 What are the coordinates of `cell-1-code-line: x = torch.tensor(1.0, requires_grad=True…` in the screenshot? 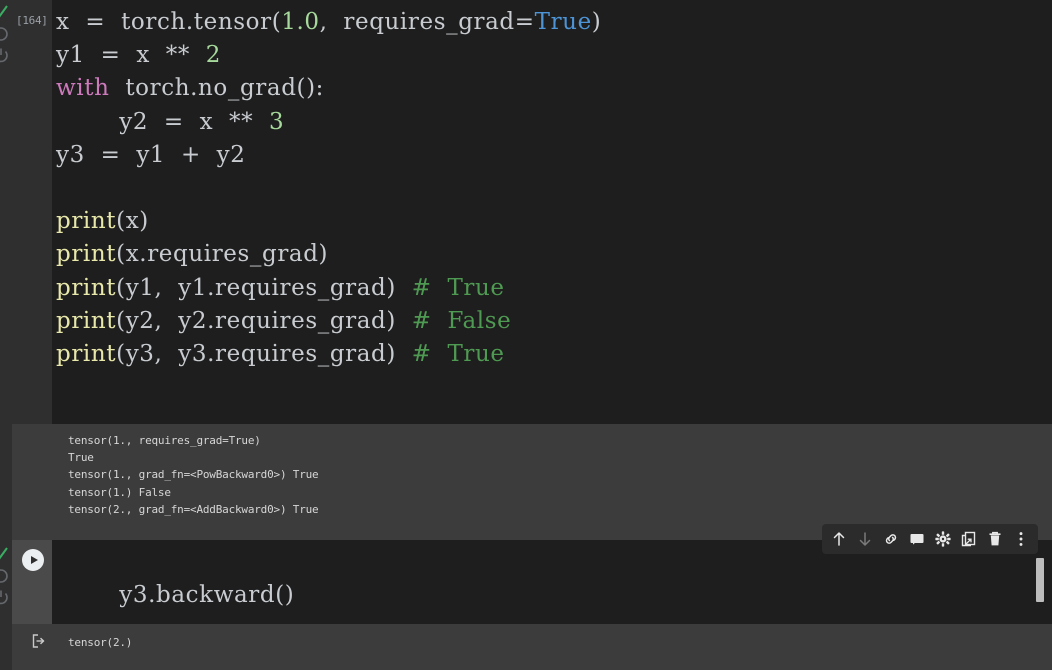 It's located at (554, 22).